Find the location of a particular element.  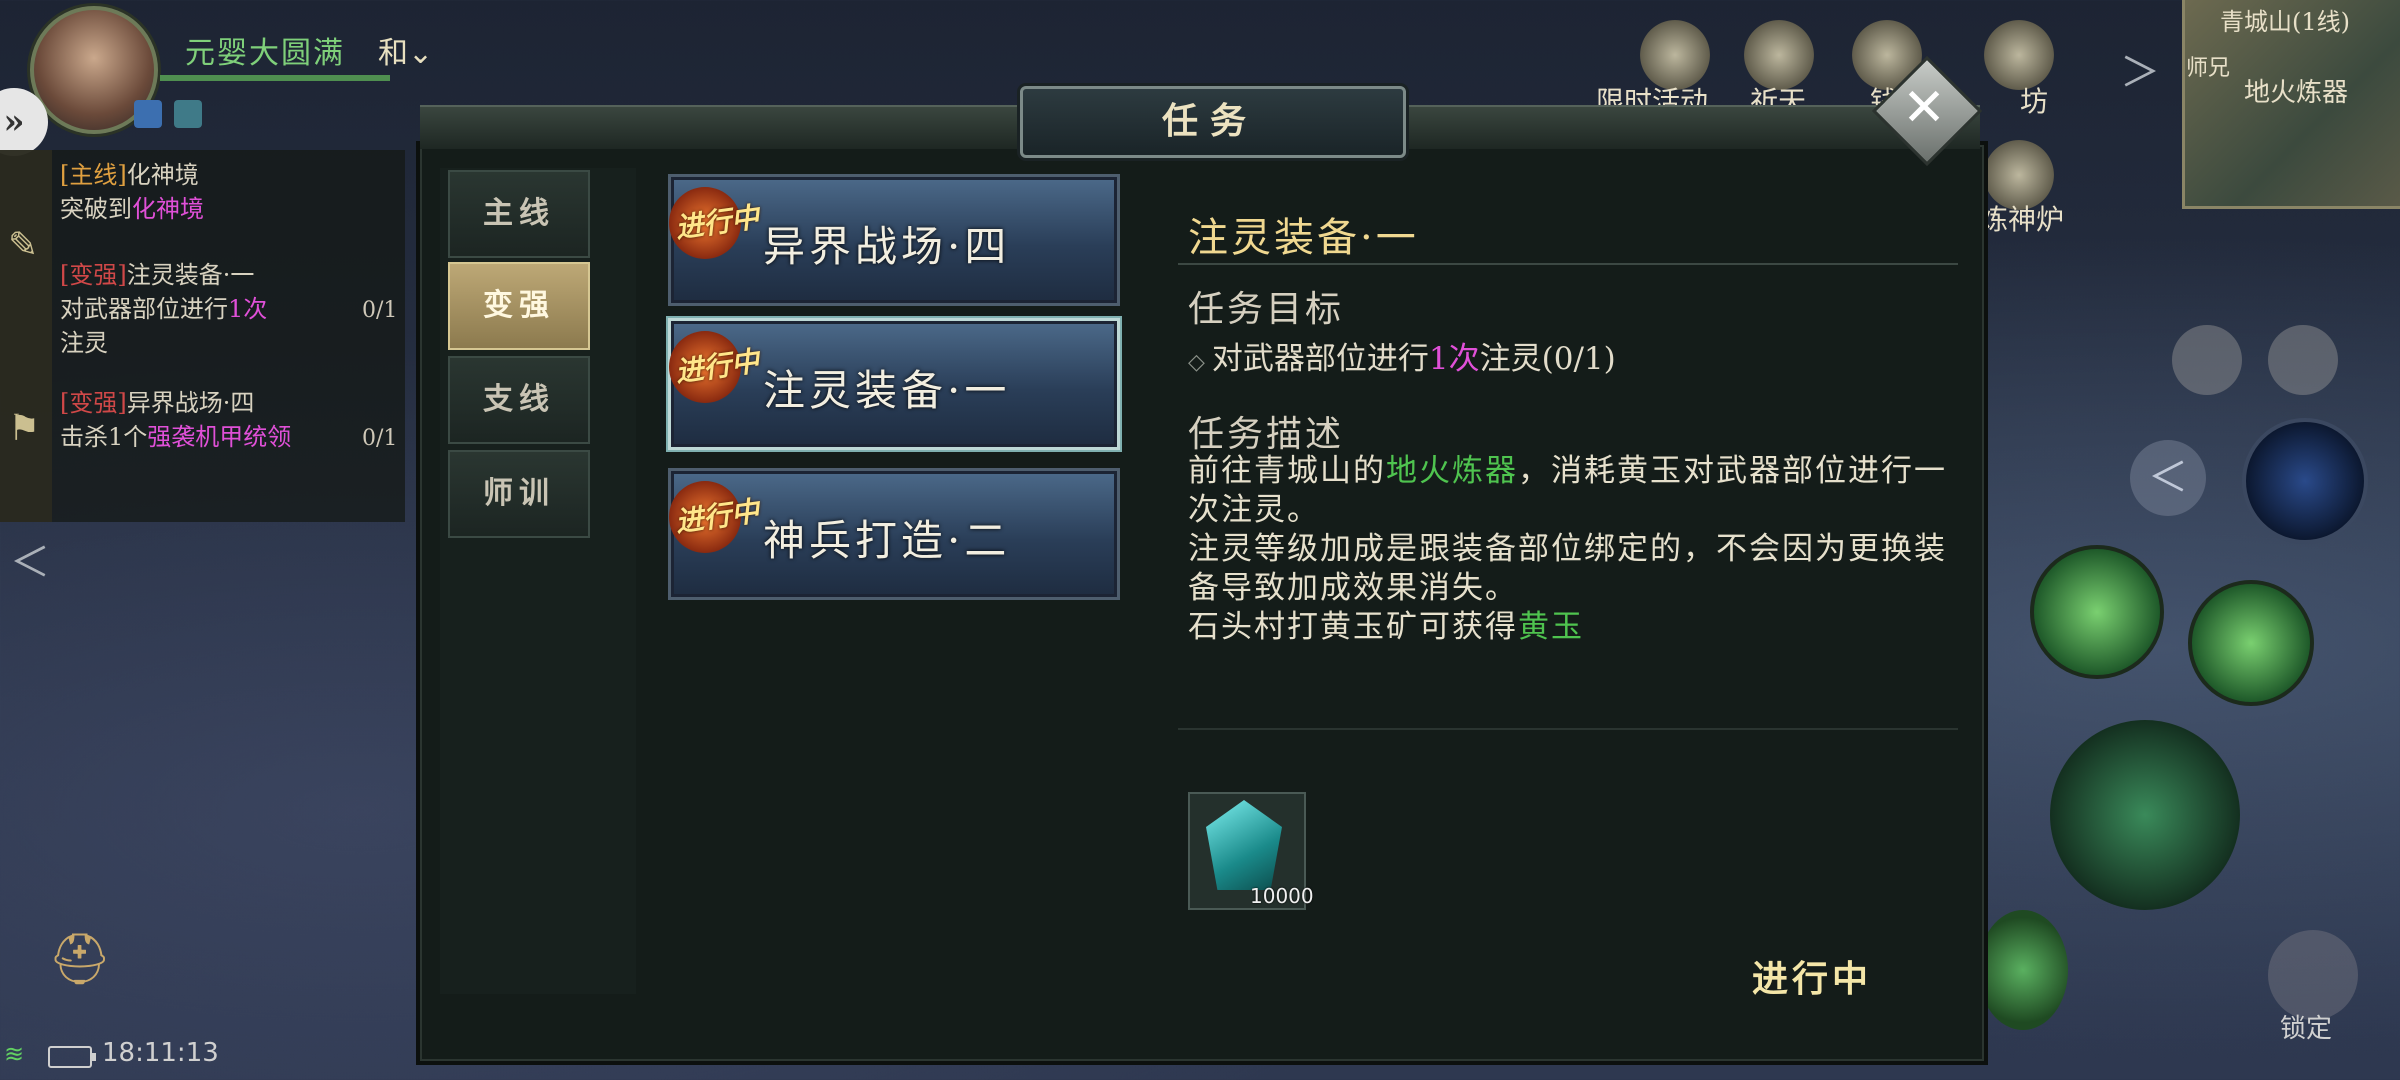

tracker-side-strip is located at coordinates (26, 336).